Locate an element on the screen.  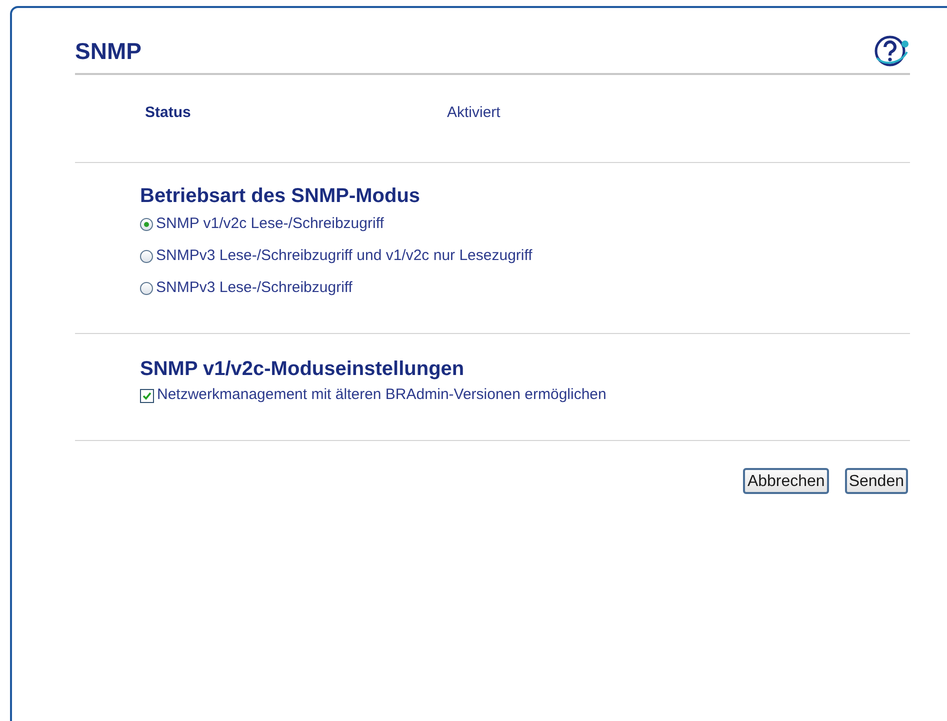
option-label: SNMPv3 Lese-/Schreibzugriff is located at coordinates (254, 288).